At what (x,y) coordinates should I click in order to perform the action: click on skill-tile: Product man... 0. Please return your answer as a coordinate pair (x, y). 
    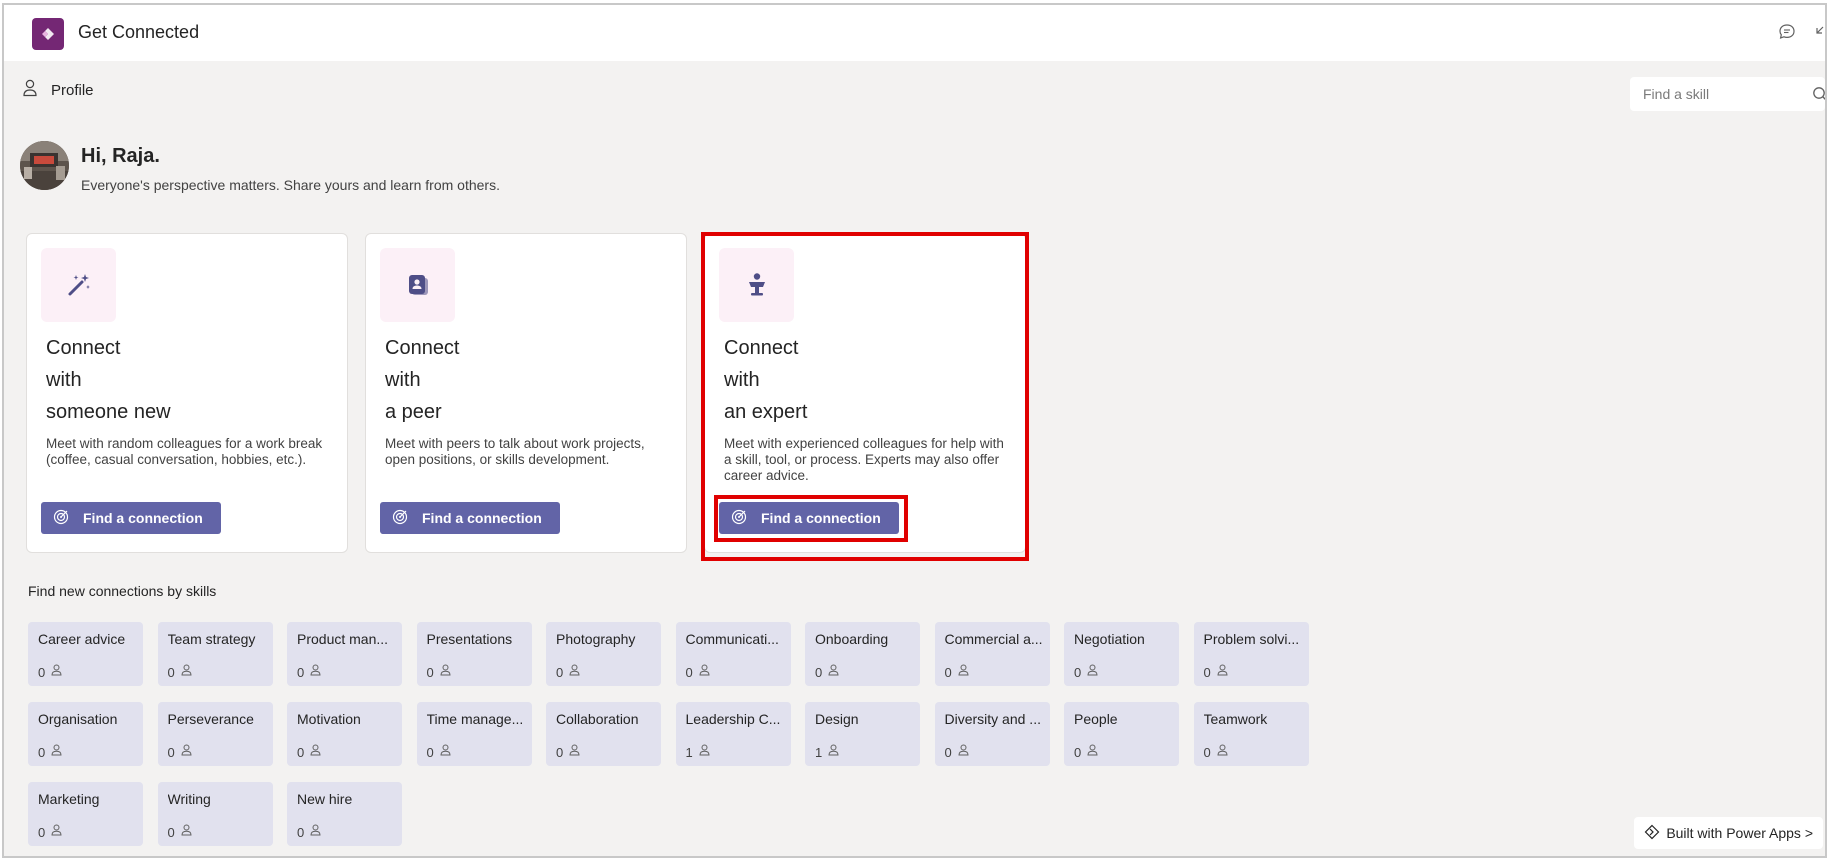
    Looking at the image, I should click on (344, 654).